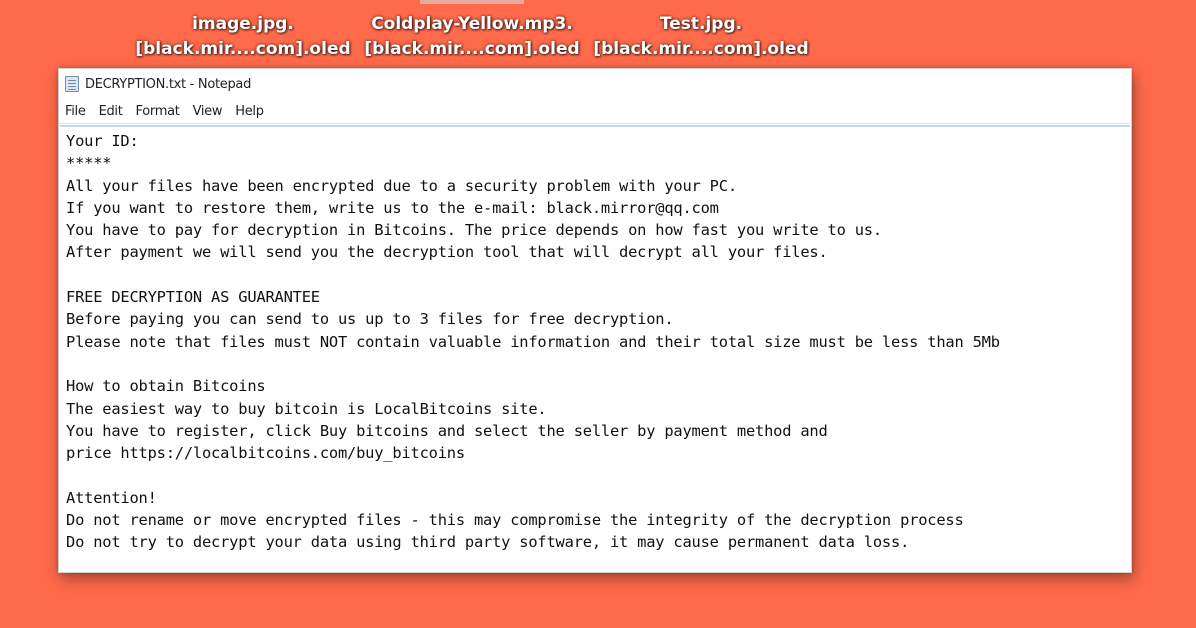 The image size is (1196, 628). Describe the element at coordinates (701, 37) in the screenshot. I see `desktop-file-test: Test.jpg. [black.mir....com].oled` at that location.